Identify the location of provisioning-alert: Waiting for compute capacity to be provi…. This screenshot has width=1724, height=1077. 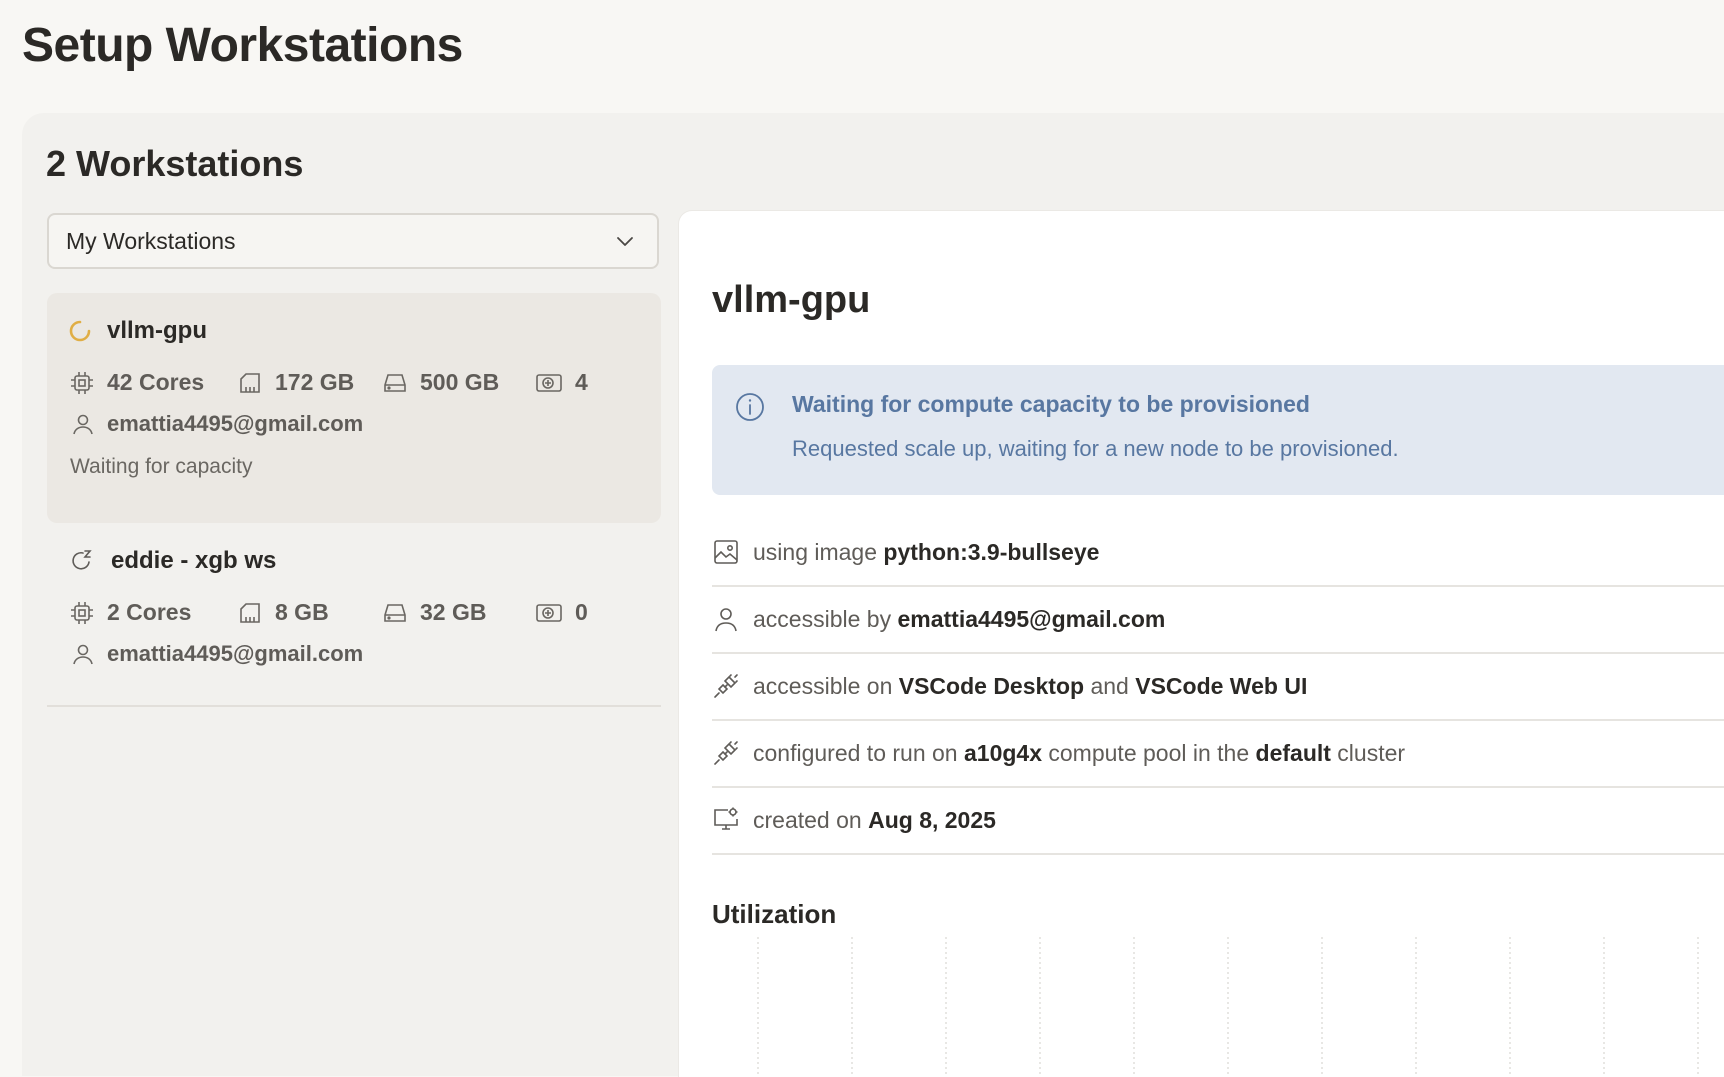
(1218, 430).